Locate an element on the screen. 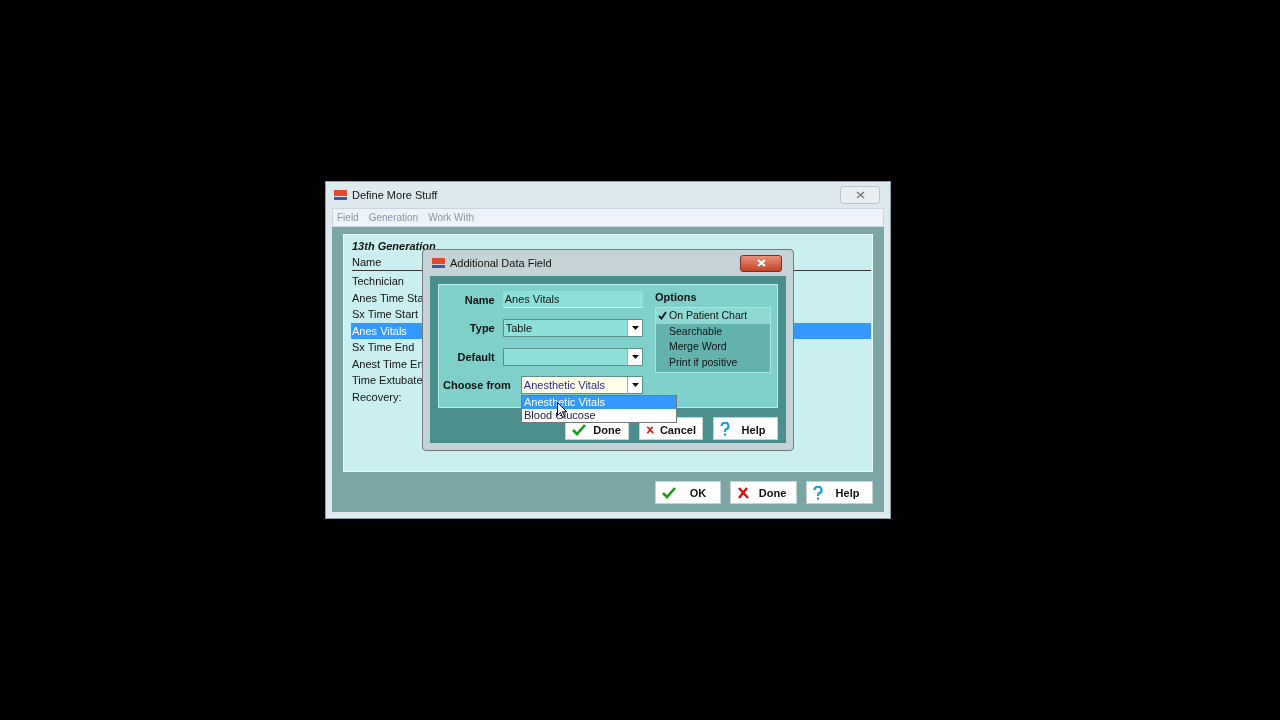  ok-button: OK is located at coordinates (688, 492).